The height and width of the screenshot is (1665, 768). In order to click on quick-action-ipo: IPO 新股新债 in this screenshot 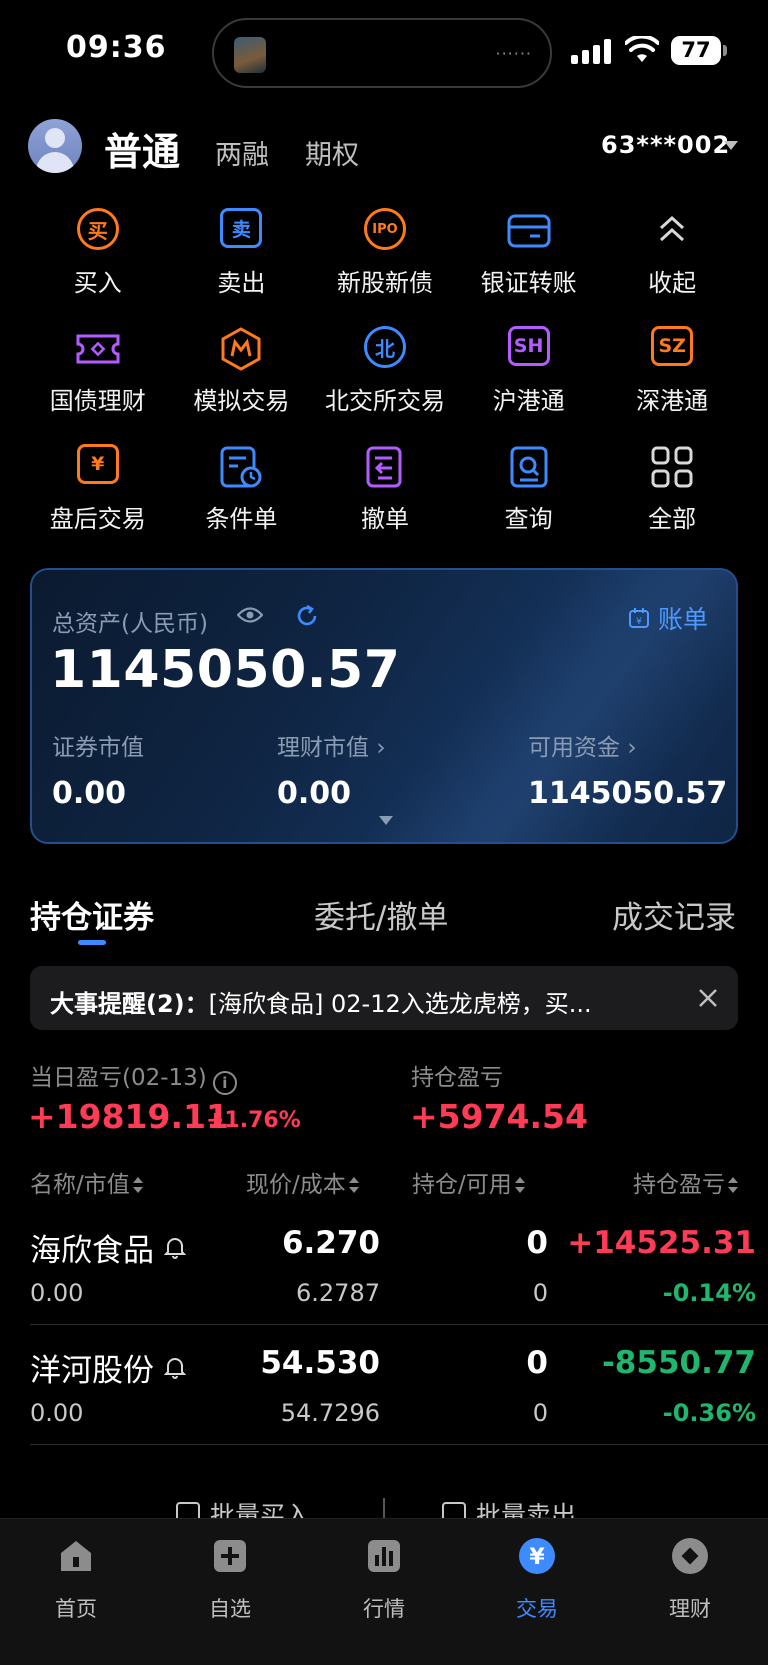, I will do `click(385, 259)`.